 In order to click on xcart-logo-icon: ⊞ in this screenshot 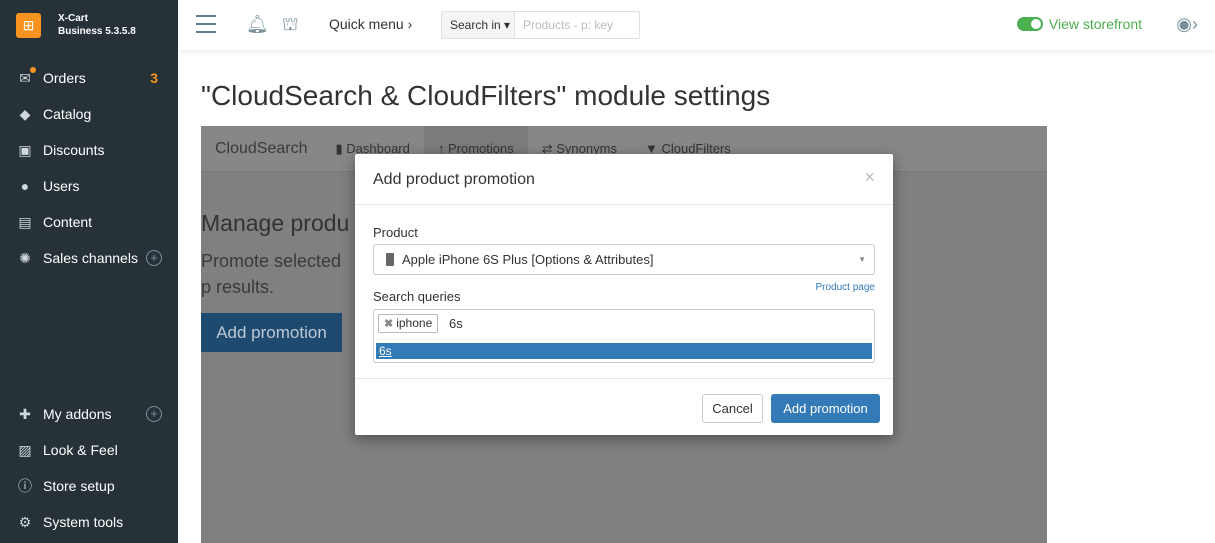, I will do `click(28, 25)`.